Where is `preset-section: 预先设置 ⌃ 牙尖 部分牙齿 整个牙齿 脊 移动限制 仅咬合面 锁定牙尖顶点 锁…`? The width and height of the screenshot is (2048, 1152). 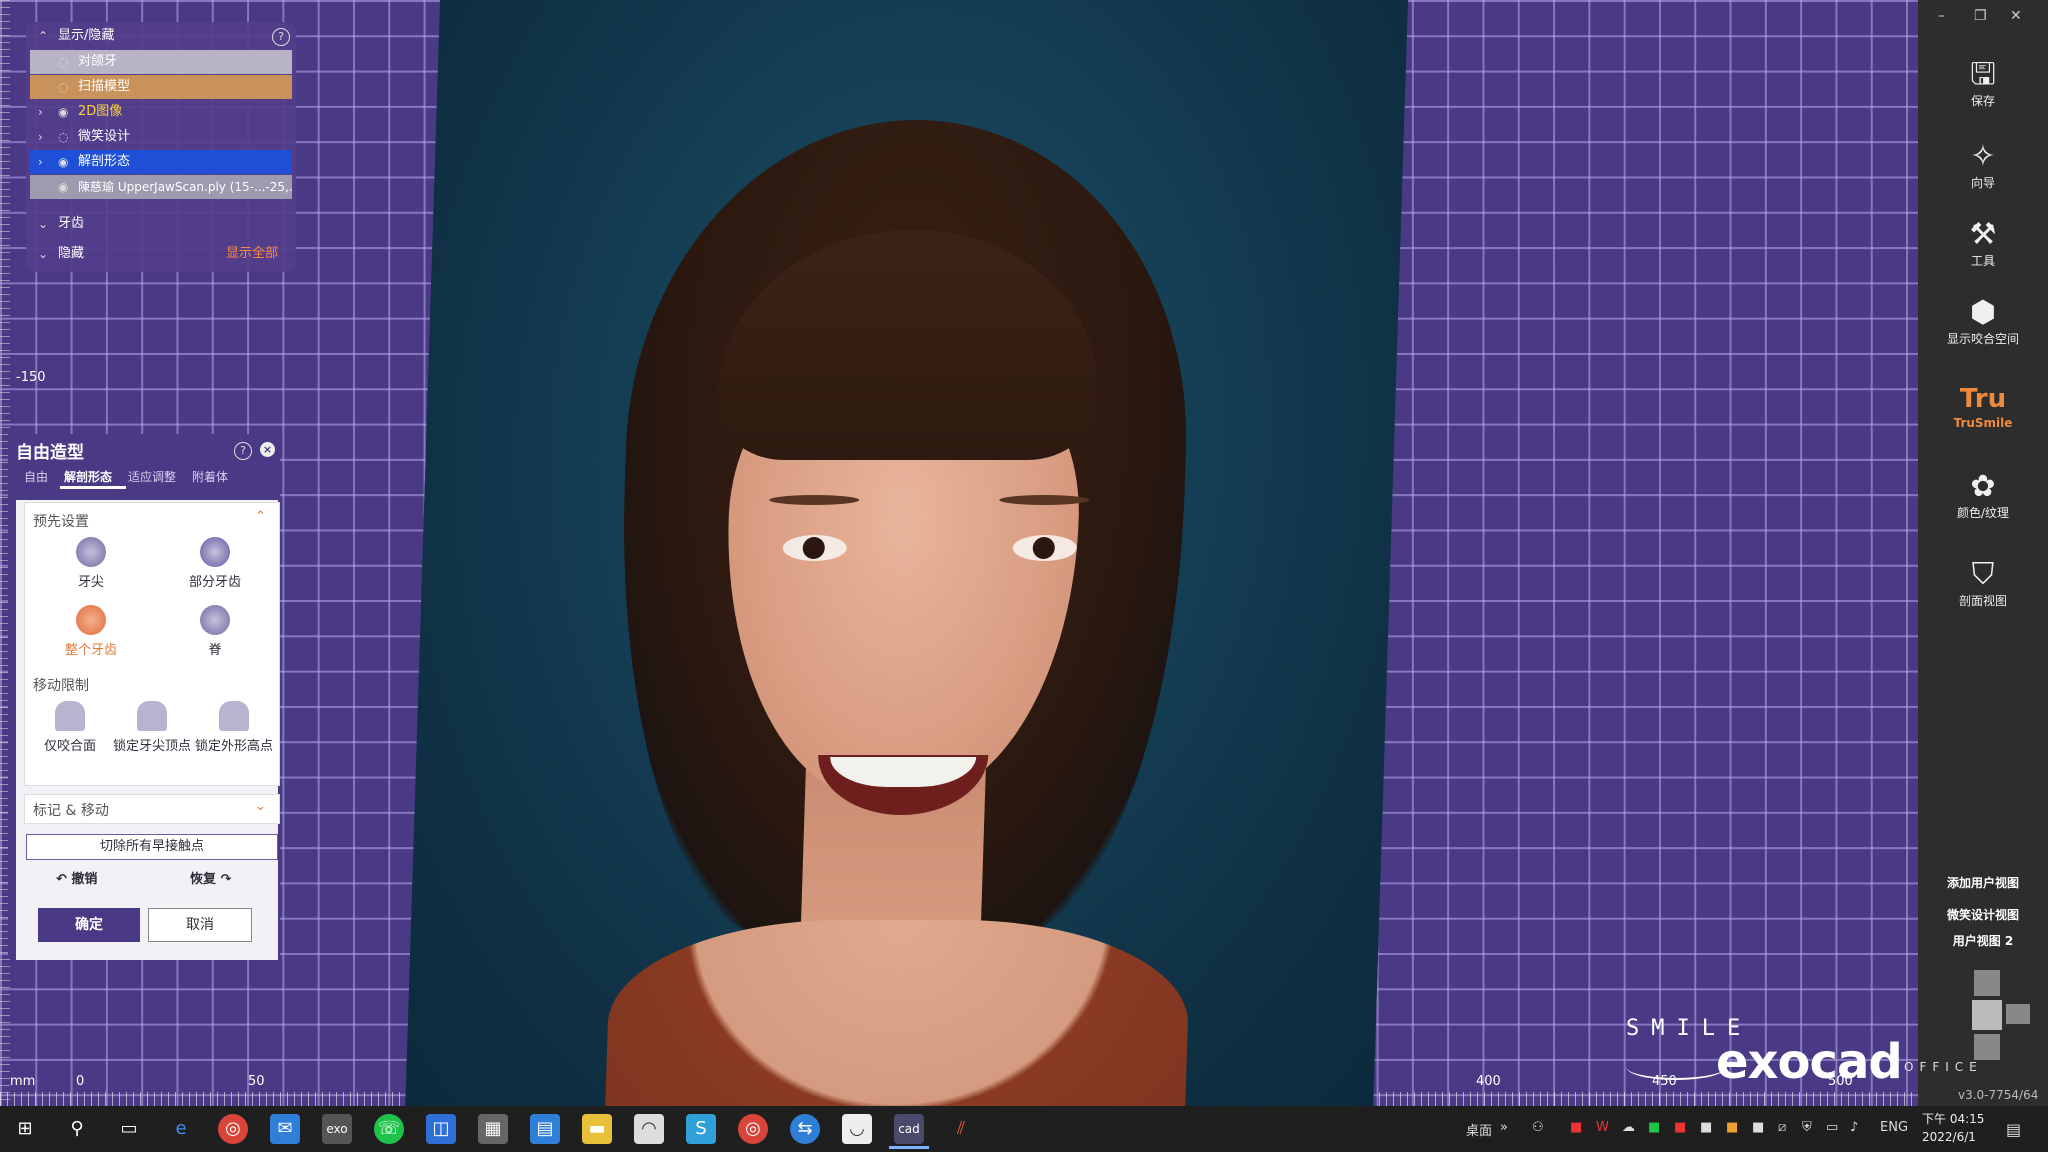 preset-section: 预先设置 ⌃ 牙尖 部分牙齿 整个牙齿 脊 移动限制 仅咬合面 锁定牙尖顶点 锁… is located at coordinates (152, 644).